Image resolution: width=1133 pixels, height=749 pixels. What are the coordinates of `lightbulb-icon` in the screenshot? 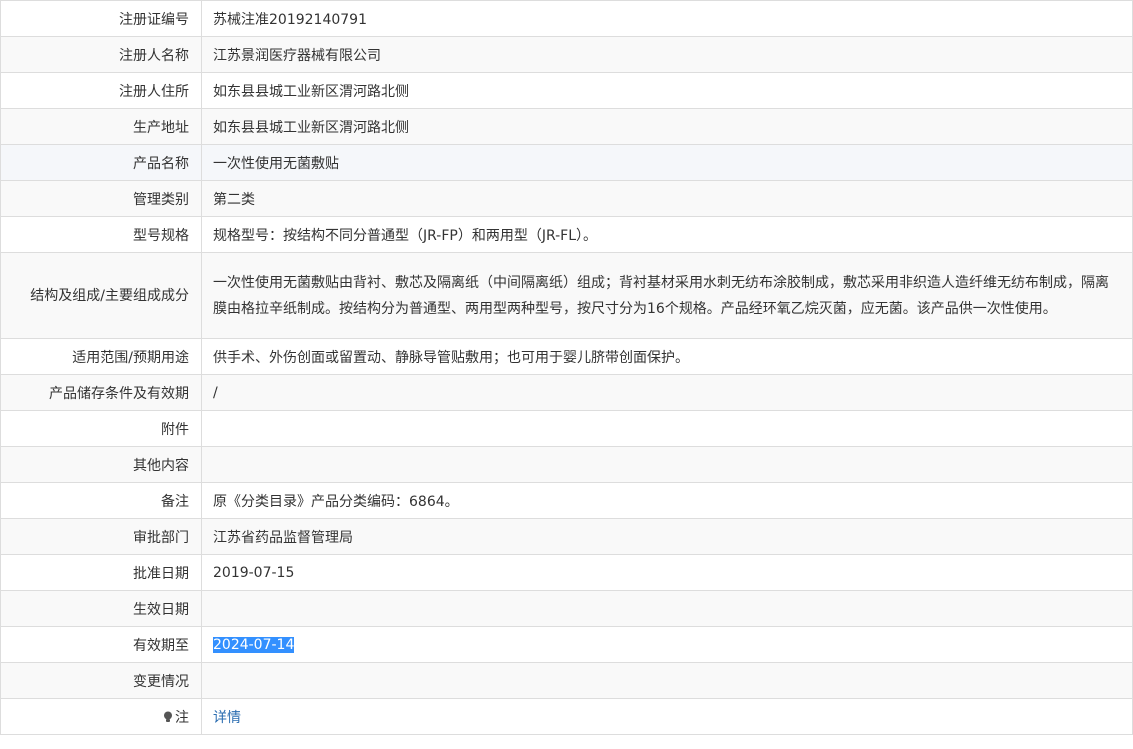 It's located at (168, 717).